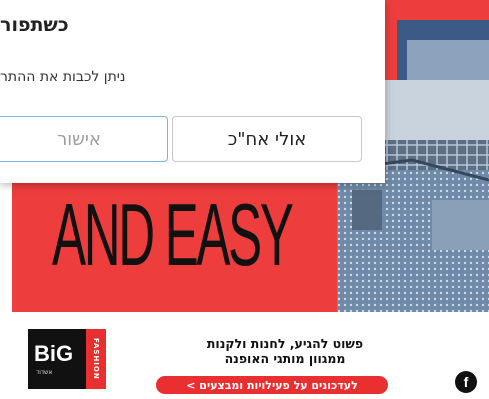 The image size is (489, 399). Describe the element at coordinates (173, 234) in the screenshot. I see `ad-headline: AND EASY` at that location.